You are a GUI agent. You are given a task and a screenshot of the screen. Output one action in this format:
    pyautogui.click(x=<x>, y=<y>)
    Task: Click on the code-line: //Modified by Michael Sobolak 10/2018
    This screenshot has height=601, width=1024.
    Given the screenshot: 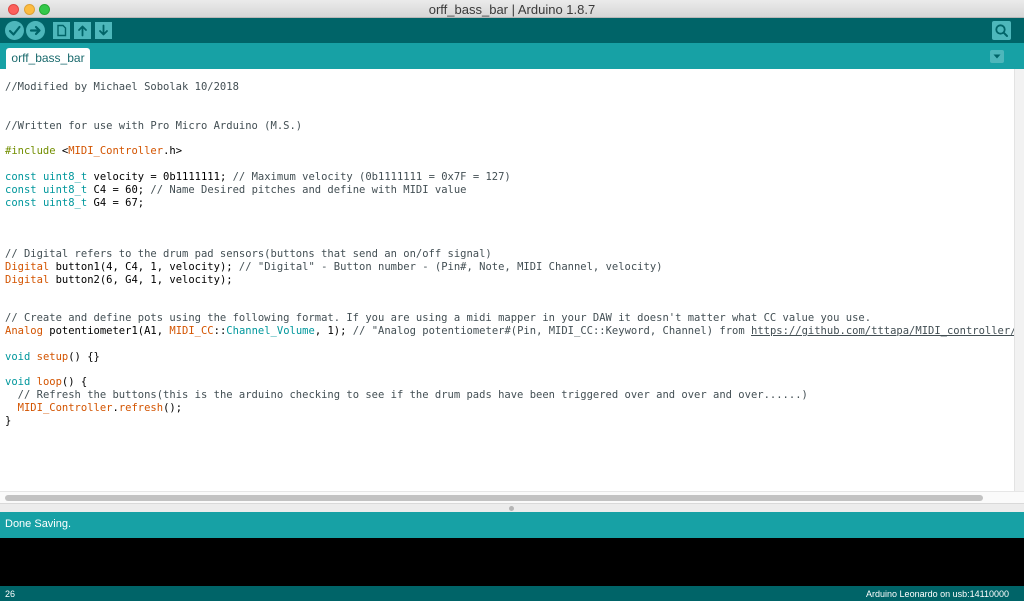 What is the action you would take?
    pyautogui.click(x=509, y=87)
    